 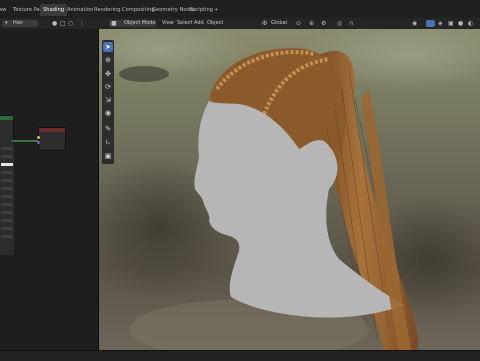 What do you see at coordinates (63, 23) in the screenshot?
I see `node-options-icon: □` at bounding box center [63, 23].